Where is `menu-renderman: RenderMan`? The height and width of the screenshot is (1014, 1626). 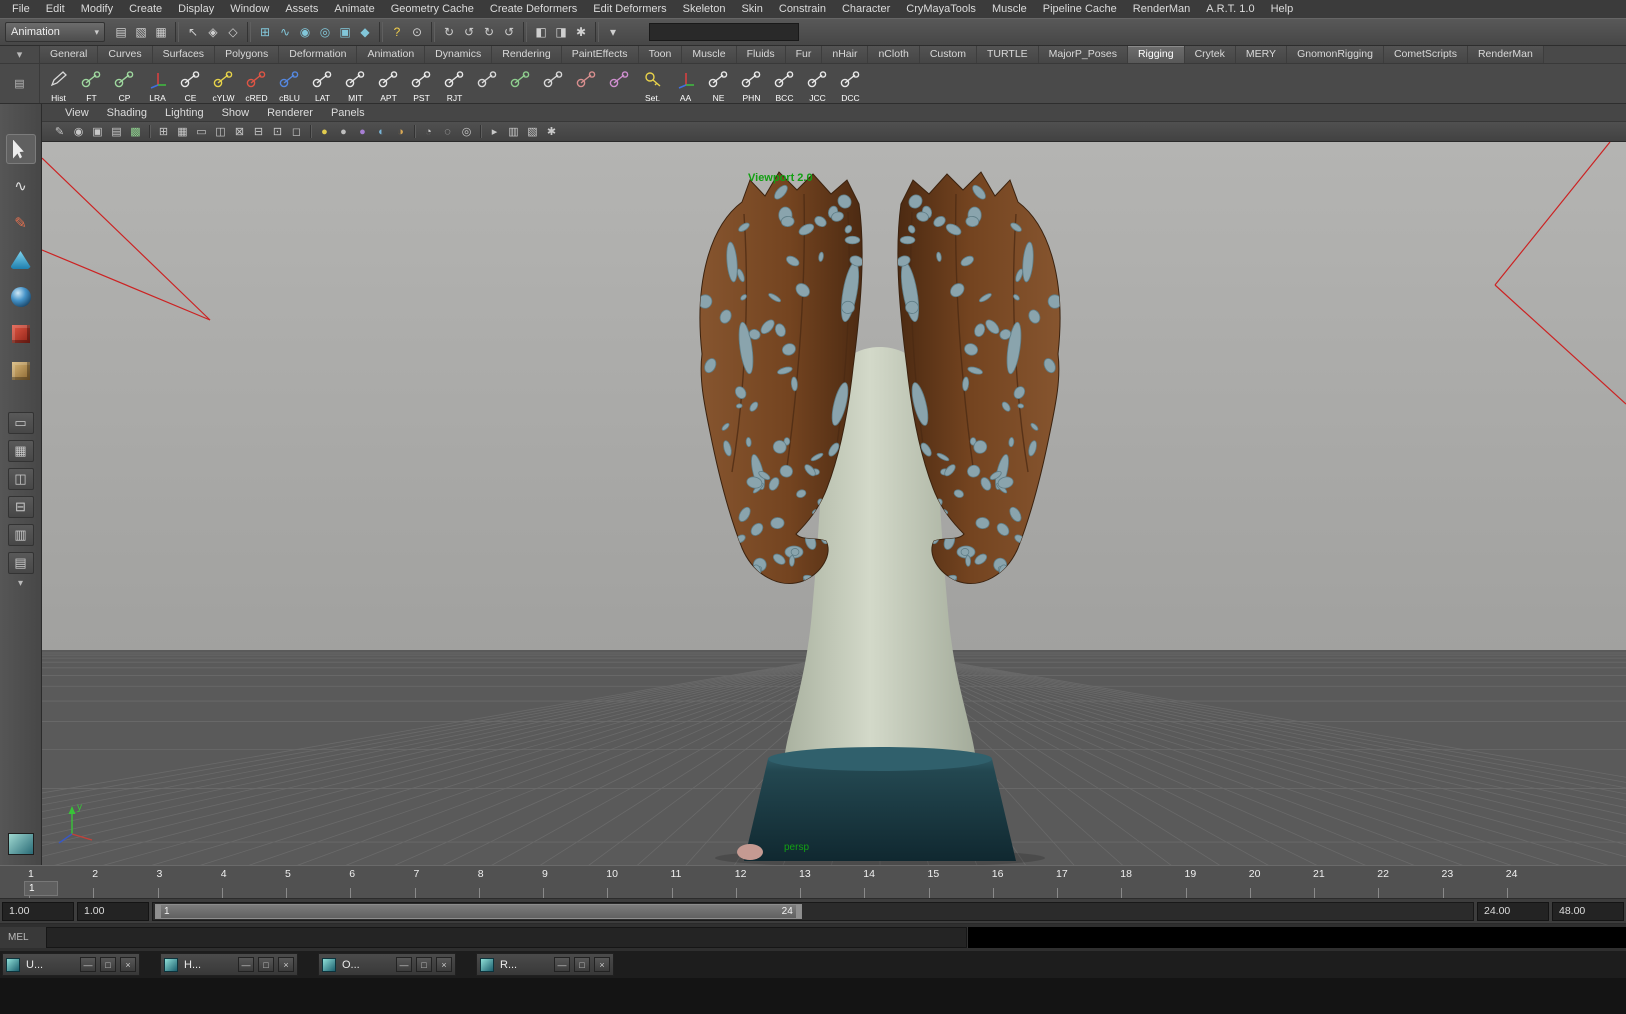
menu-renderman: RenderMan is located at coordinates (1161, 9).